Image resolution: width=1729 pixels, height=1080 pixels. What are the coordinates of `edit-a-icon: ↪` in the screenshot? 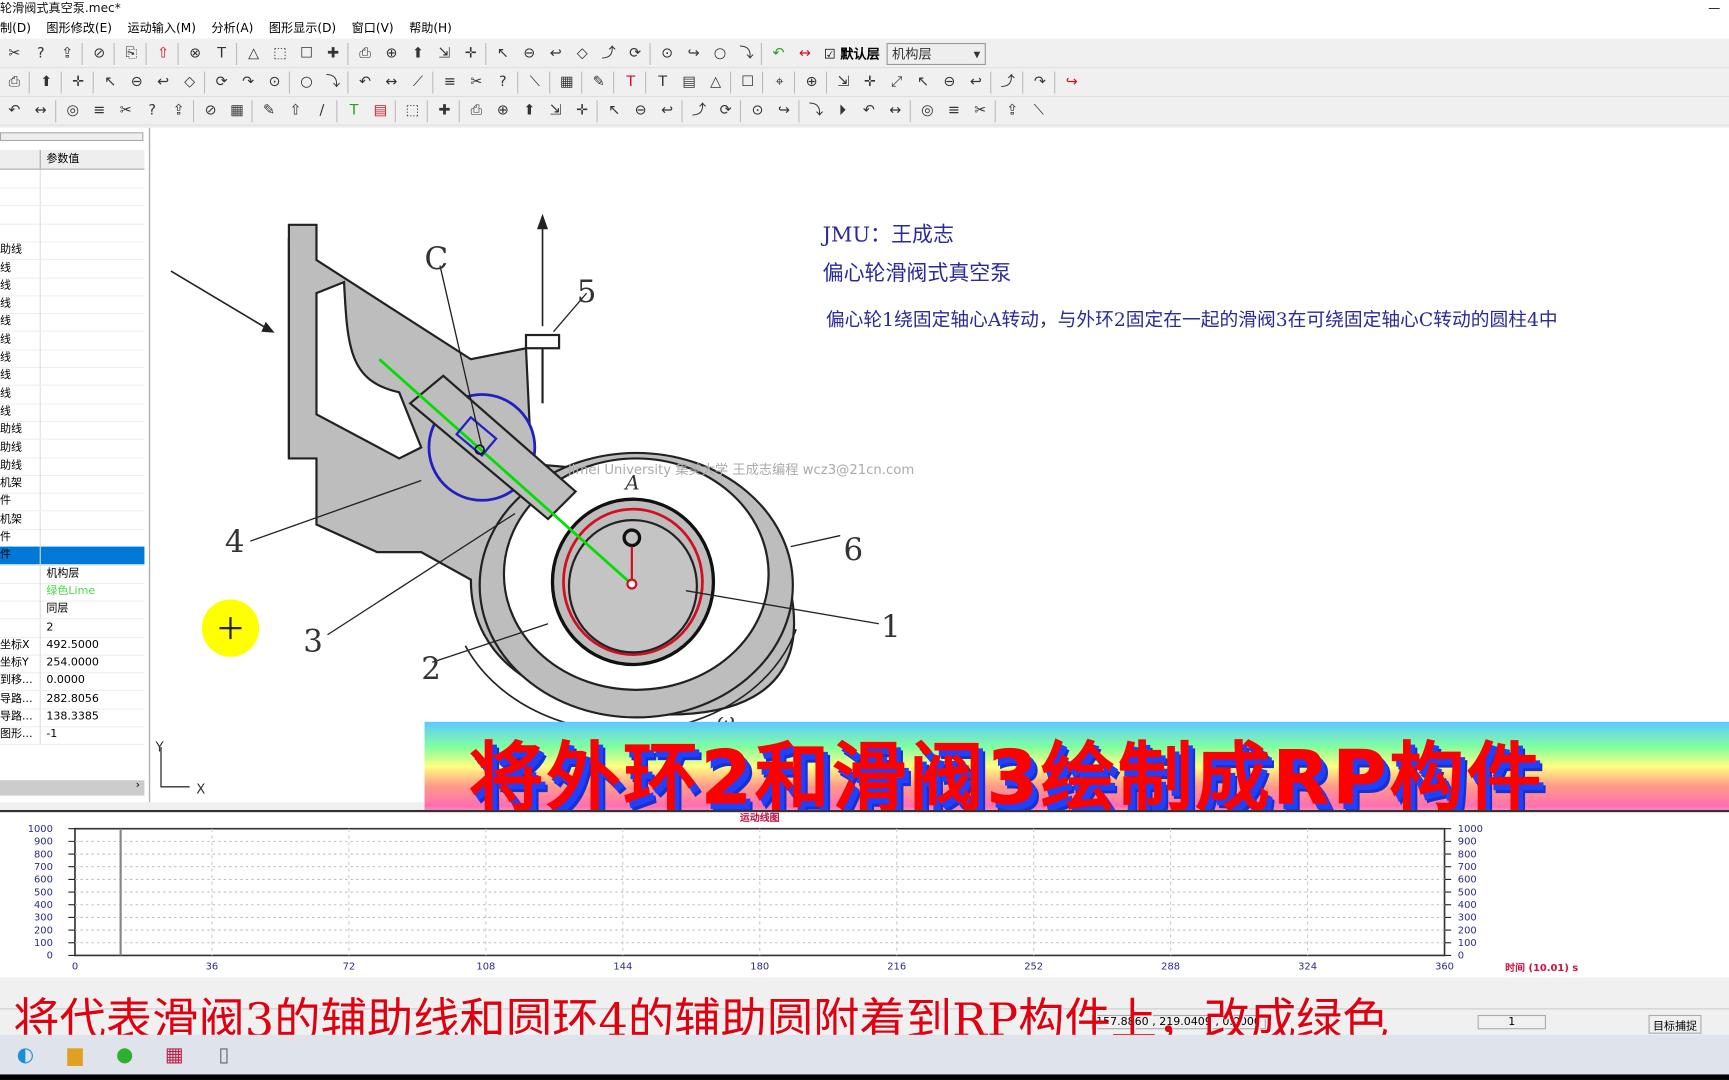 It's located at (693, 53).